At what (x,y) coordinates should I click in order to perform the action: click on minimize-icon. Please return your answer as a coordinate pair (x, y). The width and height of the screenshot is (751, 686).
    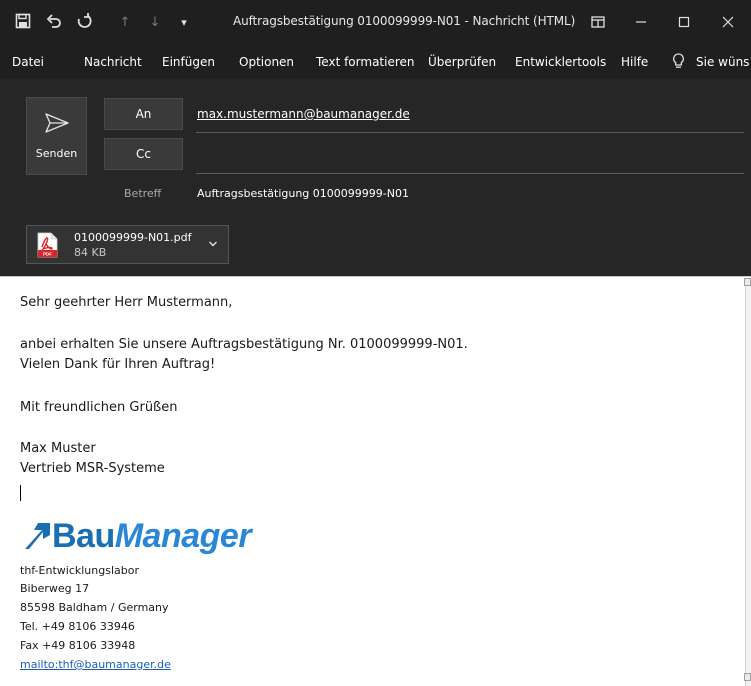
    Looking at the image, I should click on (641, 22).